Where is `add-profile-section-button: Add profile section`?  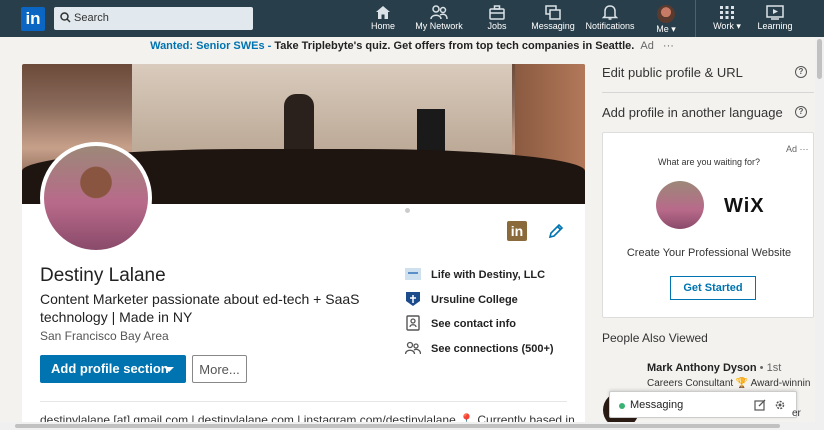
add-profile-section-button: Add profile section is located at coordinates (113, 369).